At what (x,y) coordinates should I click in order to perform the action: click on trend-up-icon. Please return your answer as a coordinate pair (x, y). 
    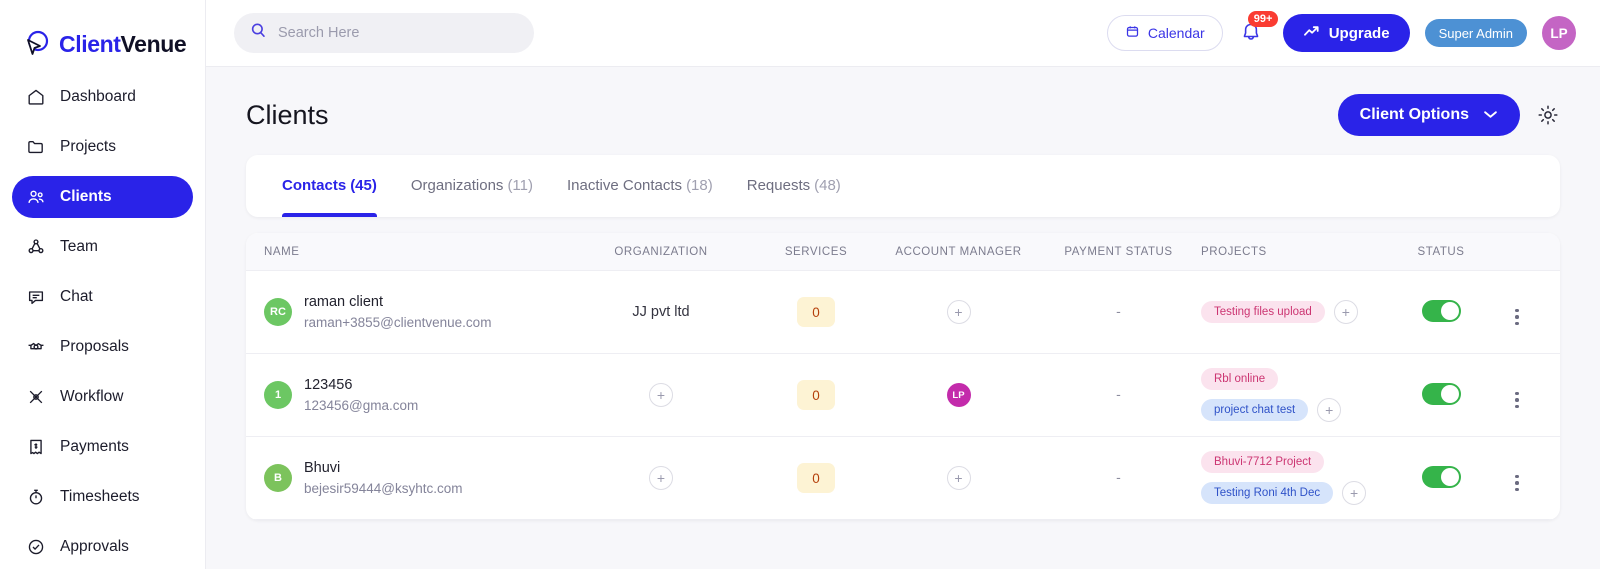
    Looking at the image, I should click on (1311, 33).